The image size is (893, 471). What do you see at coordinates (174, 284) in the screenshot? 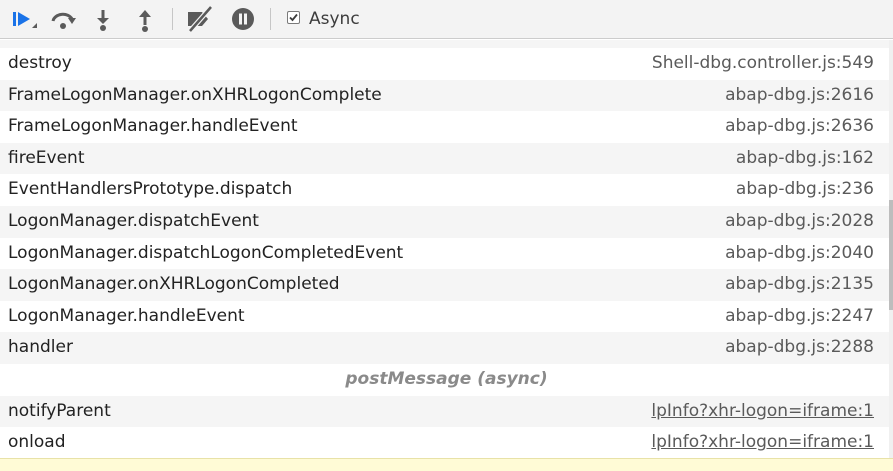
I see `call-frame-function: LogonManager.onXHRLogonCompleted` at bounding box center [174, 284].